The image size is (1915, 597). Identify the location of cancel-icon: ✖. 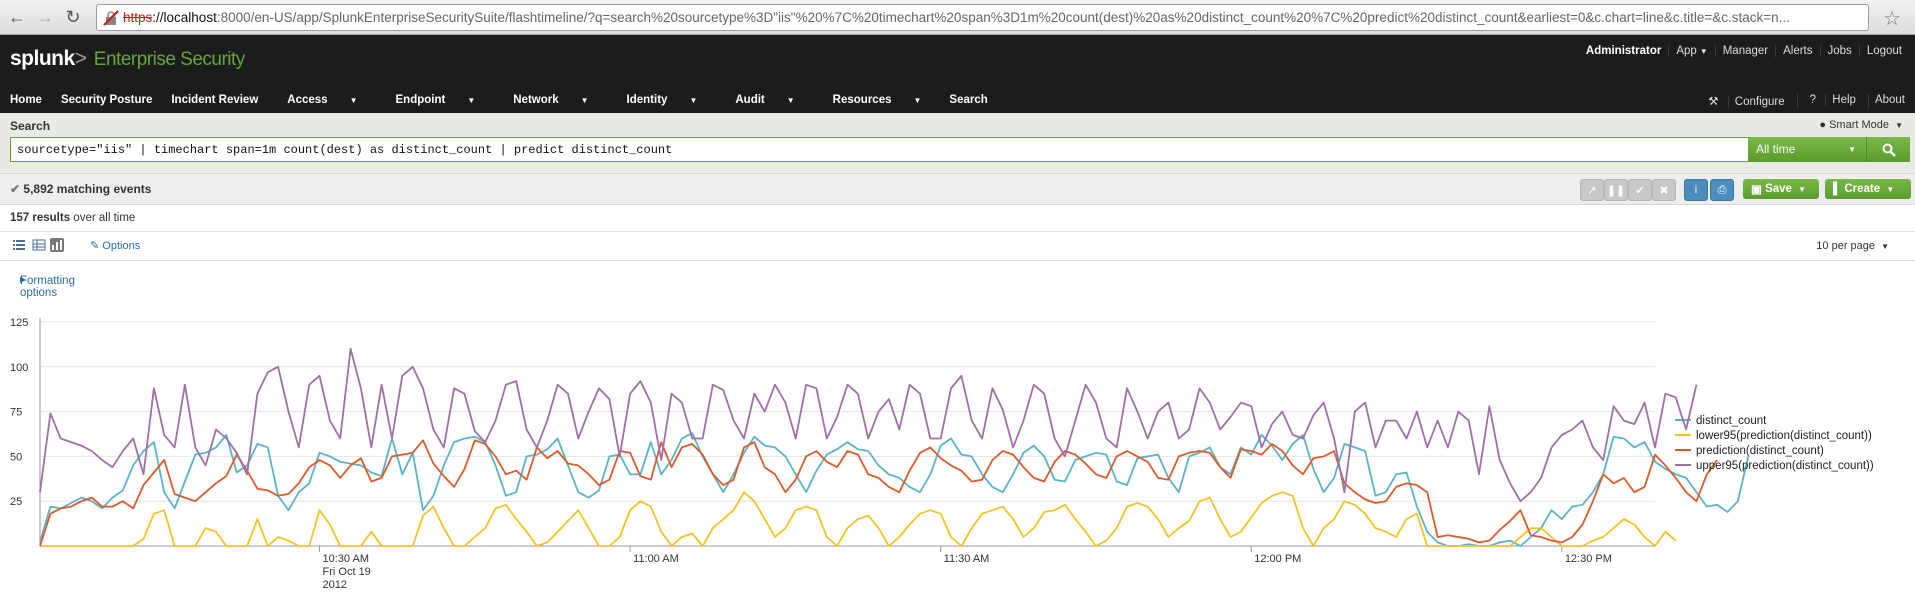
(1664, 190).